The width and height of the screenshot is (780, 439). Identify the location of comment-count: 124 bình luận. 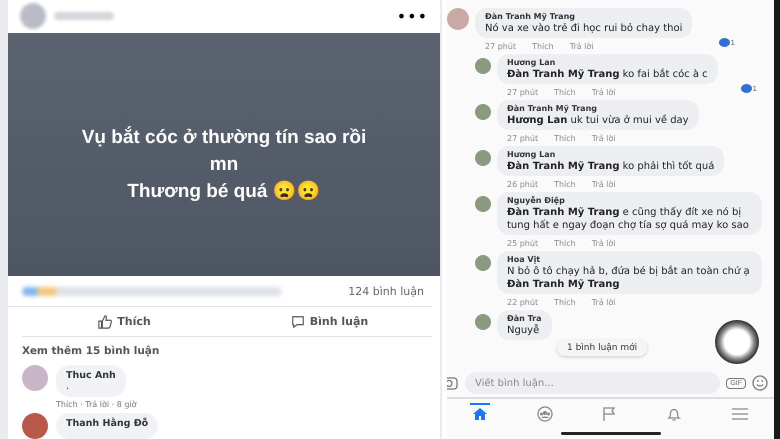
(386, 291).